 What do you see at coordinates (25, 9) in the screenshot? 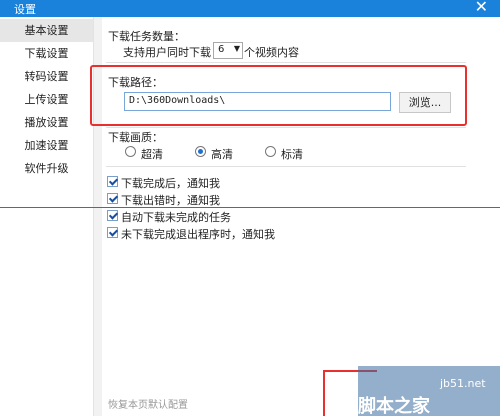
I see `window-title: 设置` at bounding box center [25, 9].